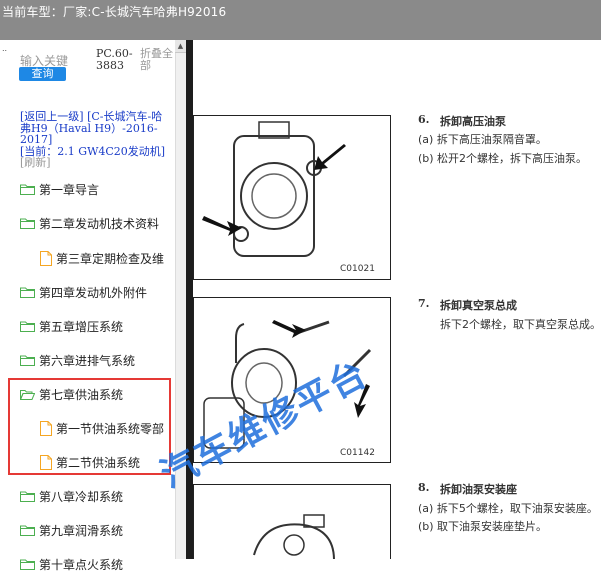 The width and height of the screenshot is (601, 574). Describe the element at coordinates (114, 59) in the screenshot. I see `pc-code: PC.60-3883` at that location.